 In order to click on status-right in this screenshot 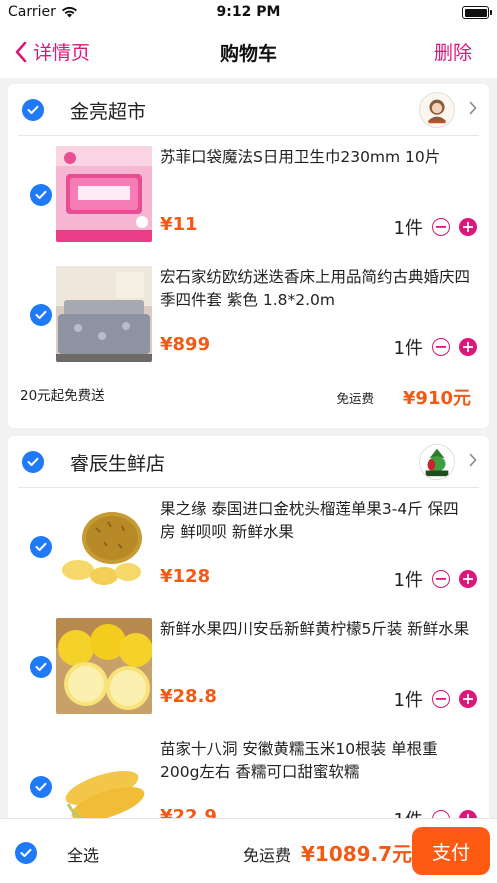, I will do `click(477, 12)`.